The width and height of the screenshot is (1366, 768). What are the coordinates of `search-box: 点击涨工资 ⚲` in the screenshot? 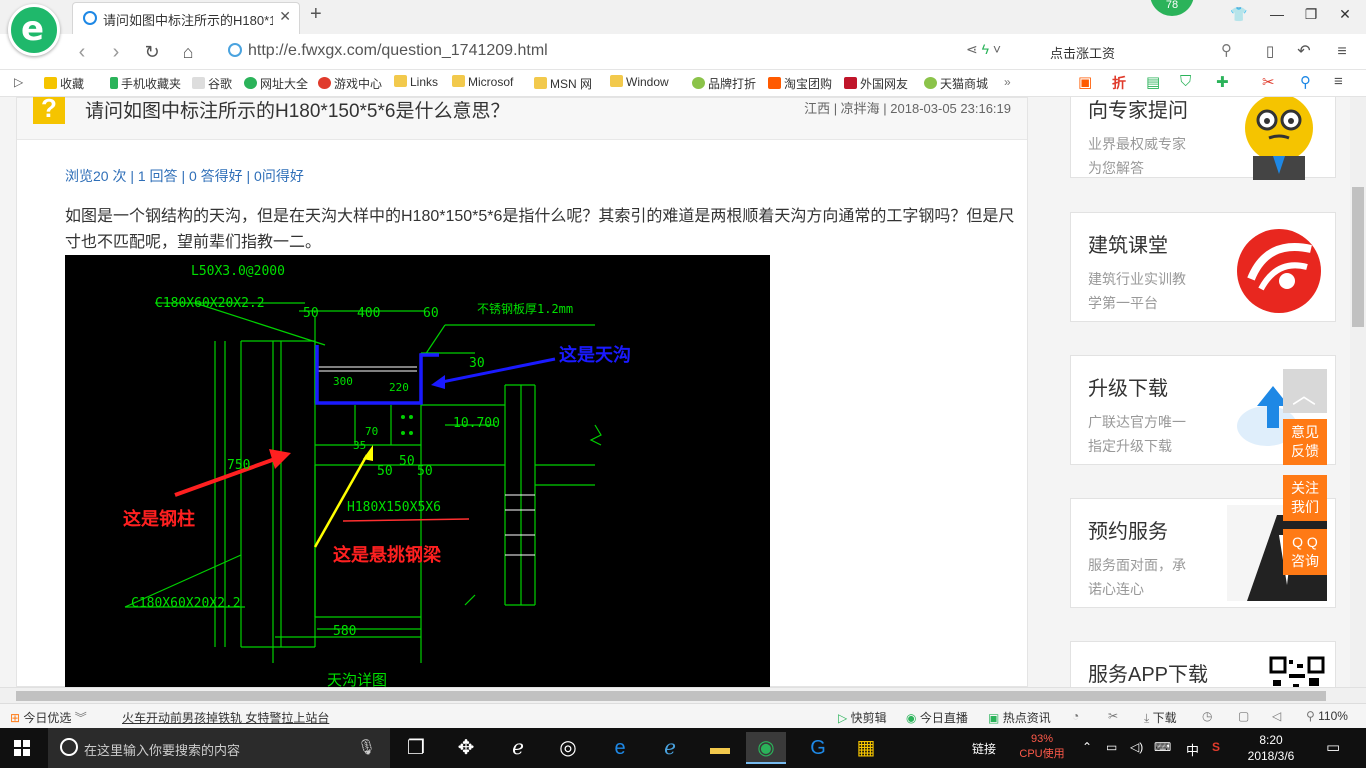 It's located at (1140, 52).